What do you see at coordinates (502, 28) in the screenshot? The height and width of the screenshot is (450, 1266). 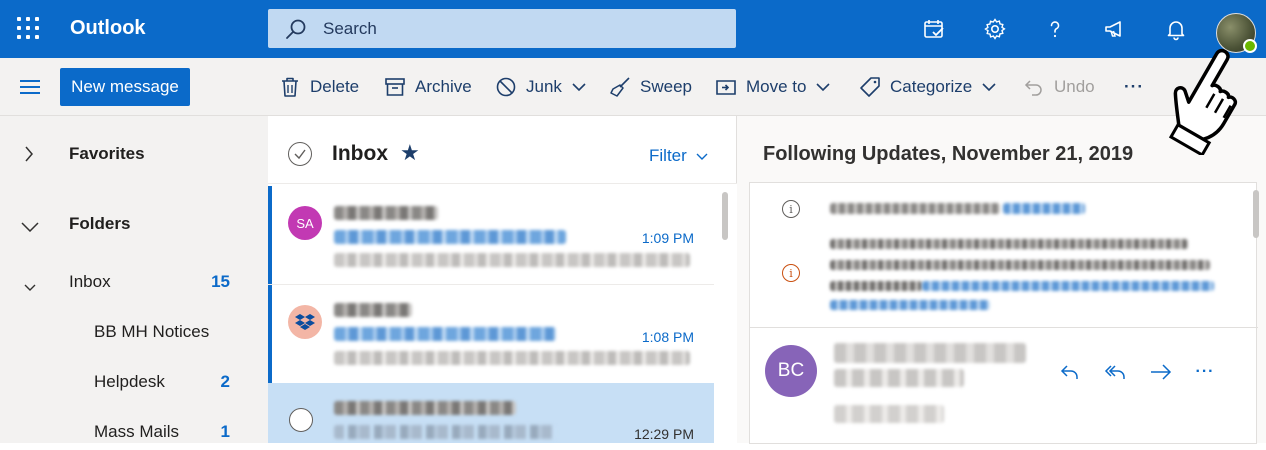 I see `search-box: Search` at bounding box center [502, 28].